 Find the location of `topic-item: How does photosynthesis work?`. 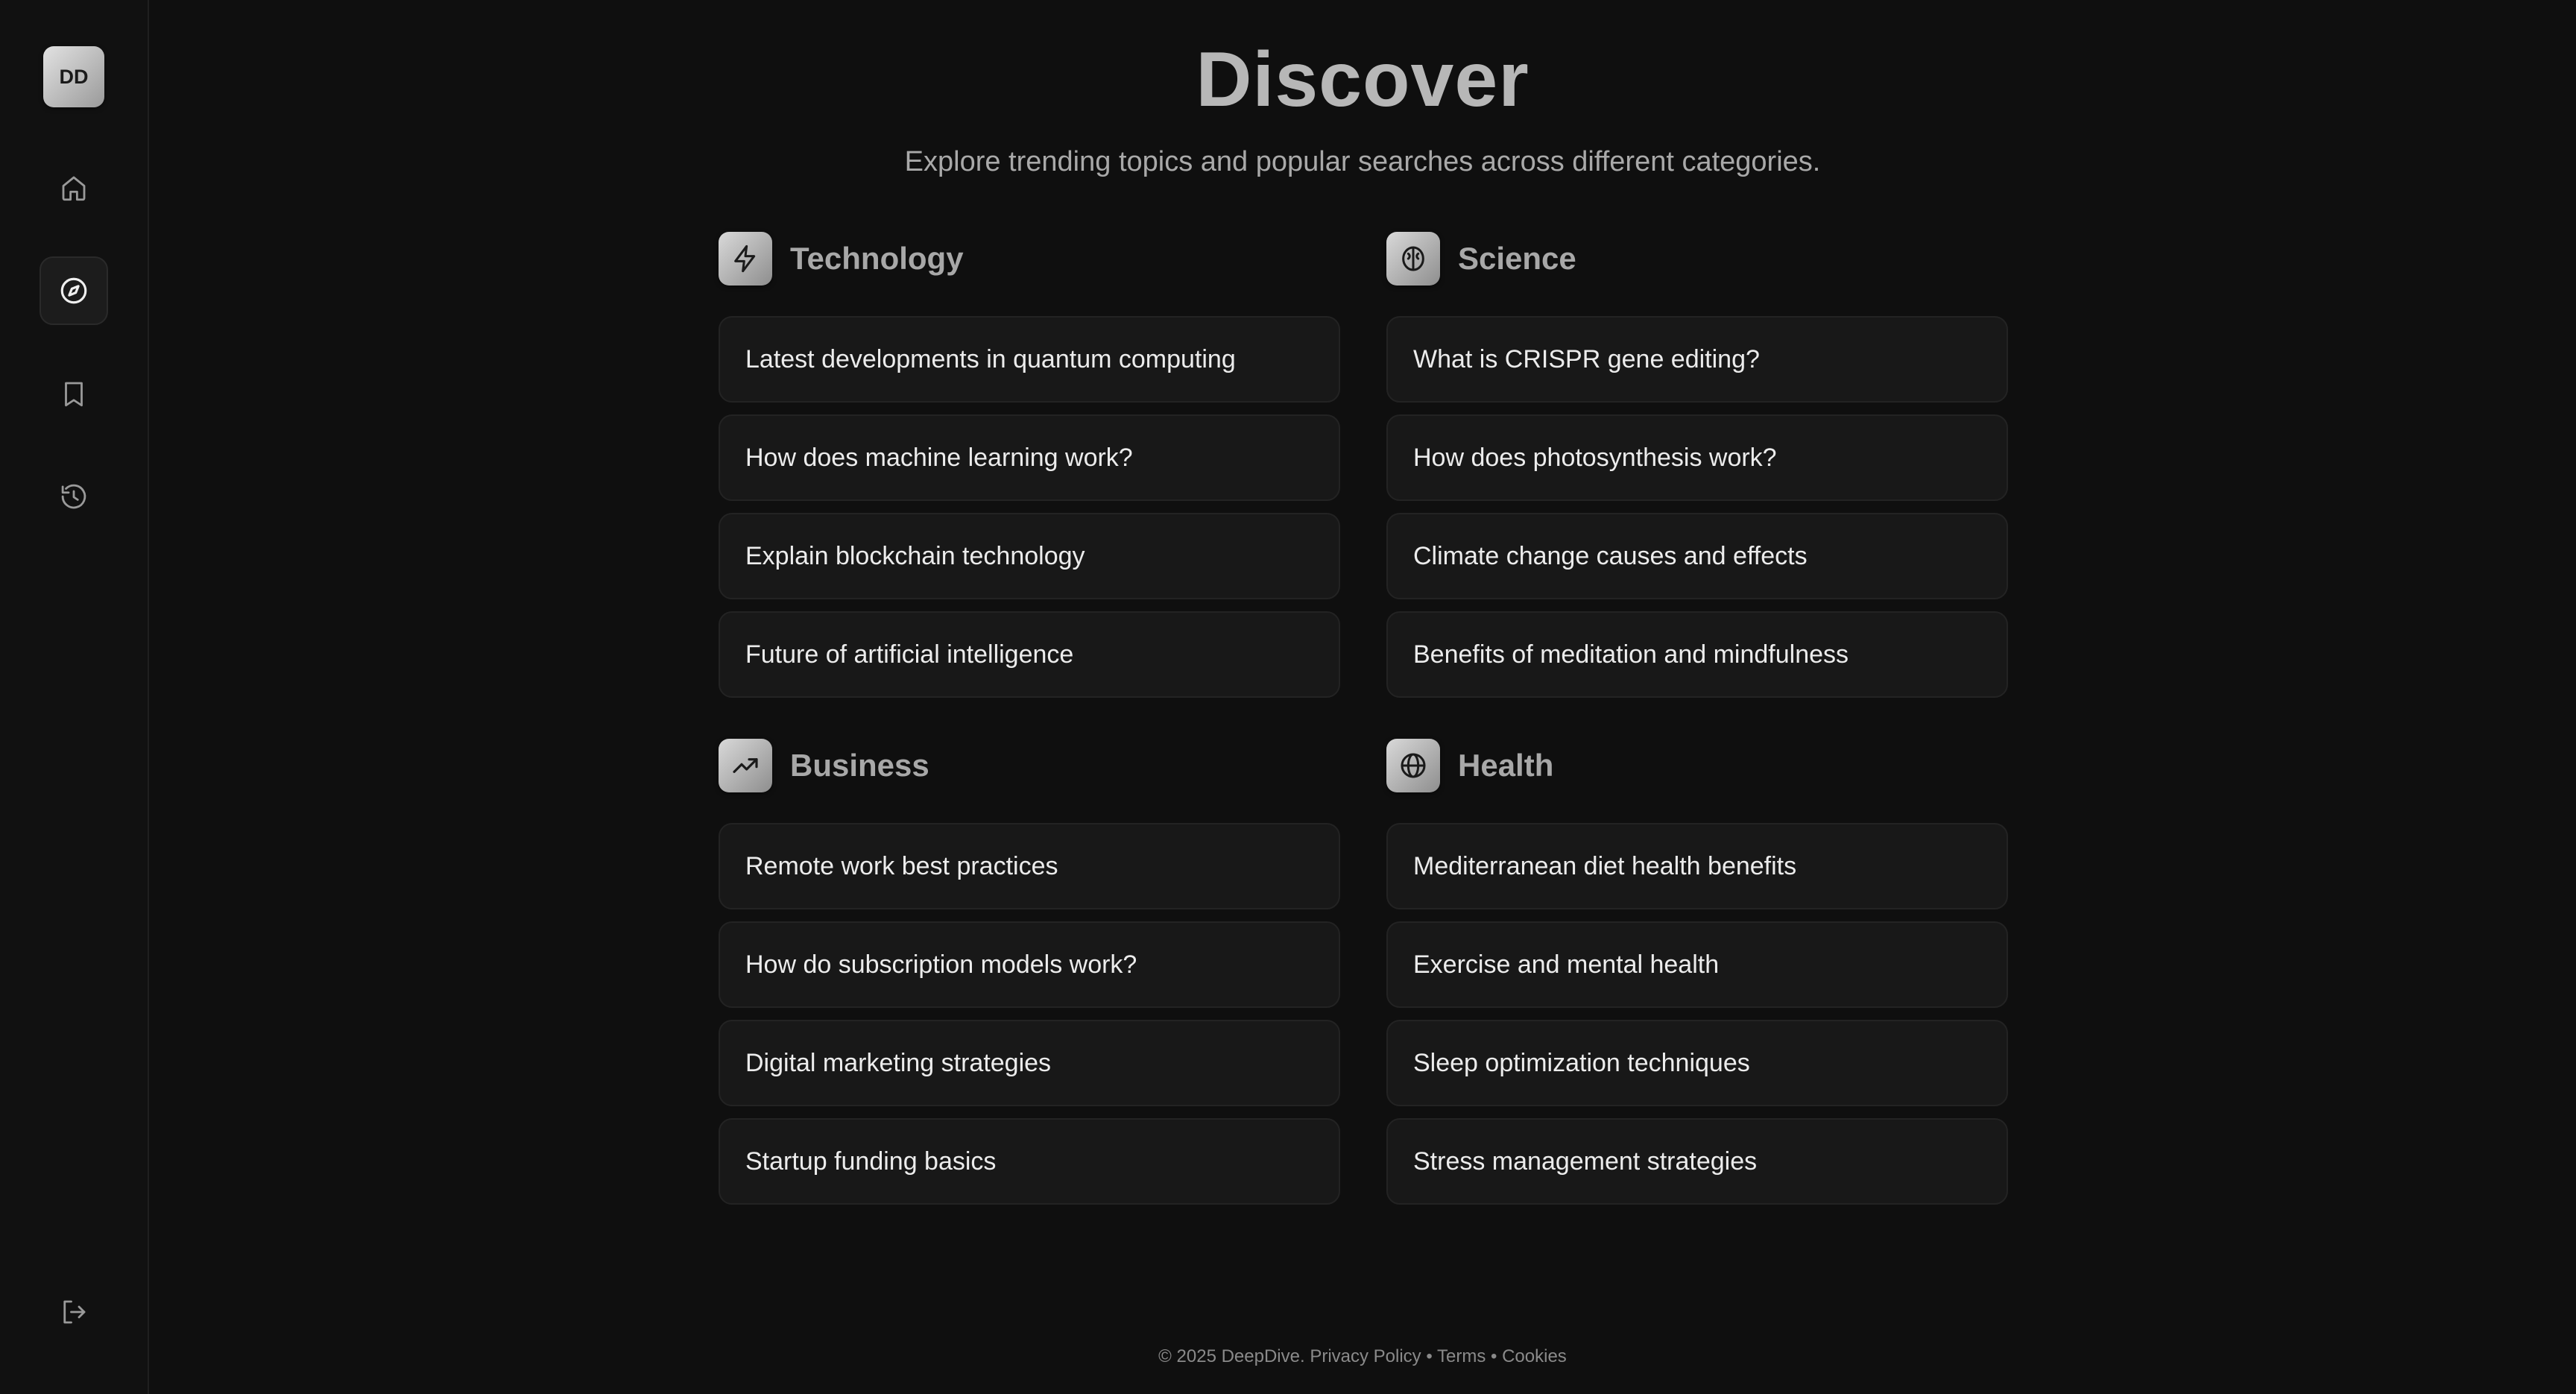

topic-item: How does photosynthesis work? is located at coordinates (1697, 458).